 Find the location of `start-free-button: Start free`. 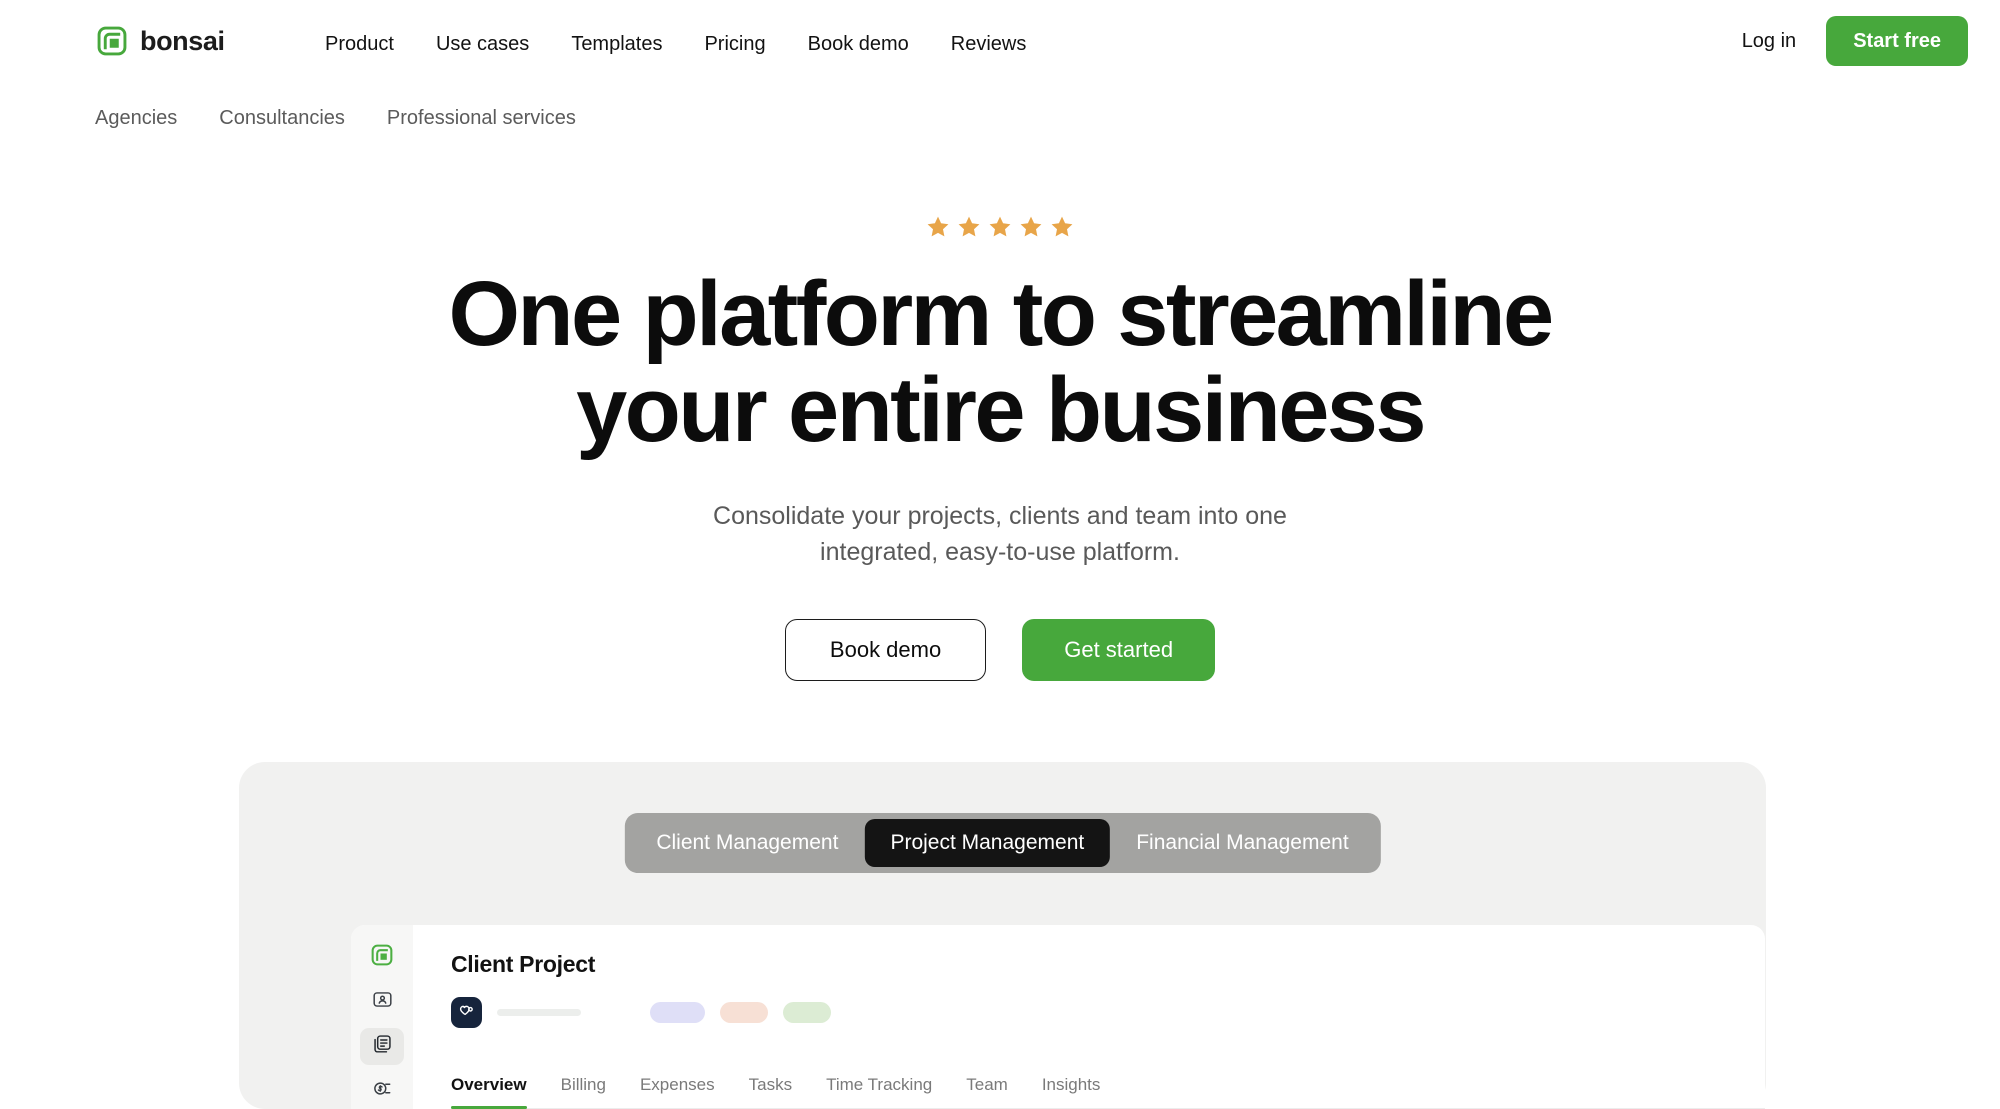

start-free-button: Start free is located at coordinates (1897, 41).